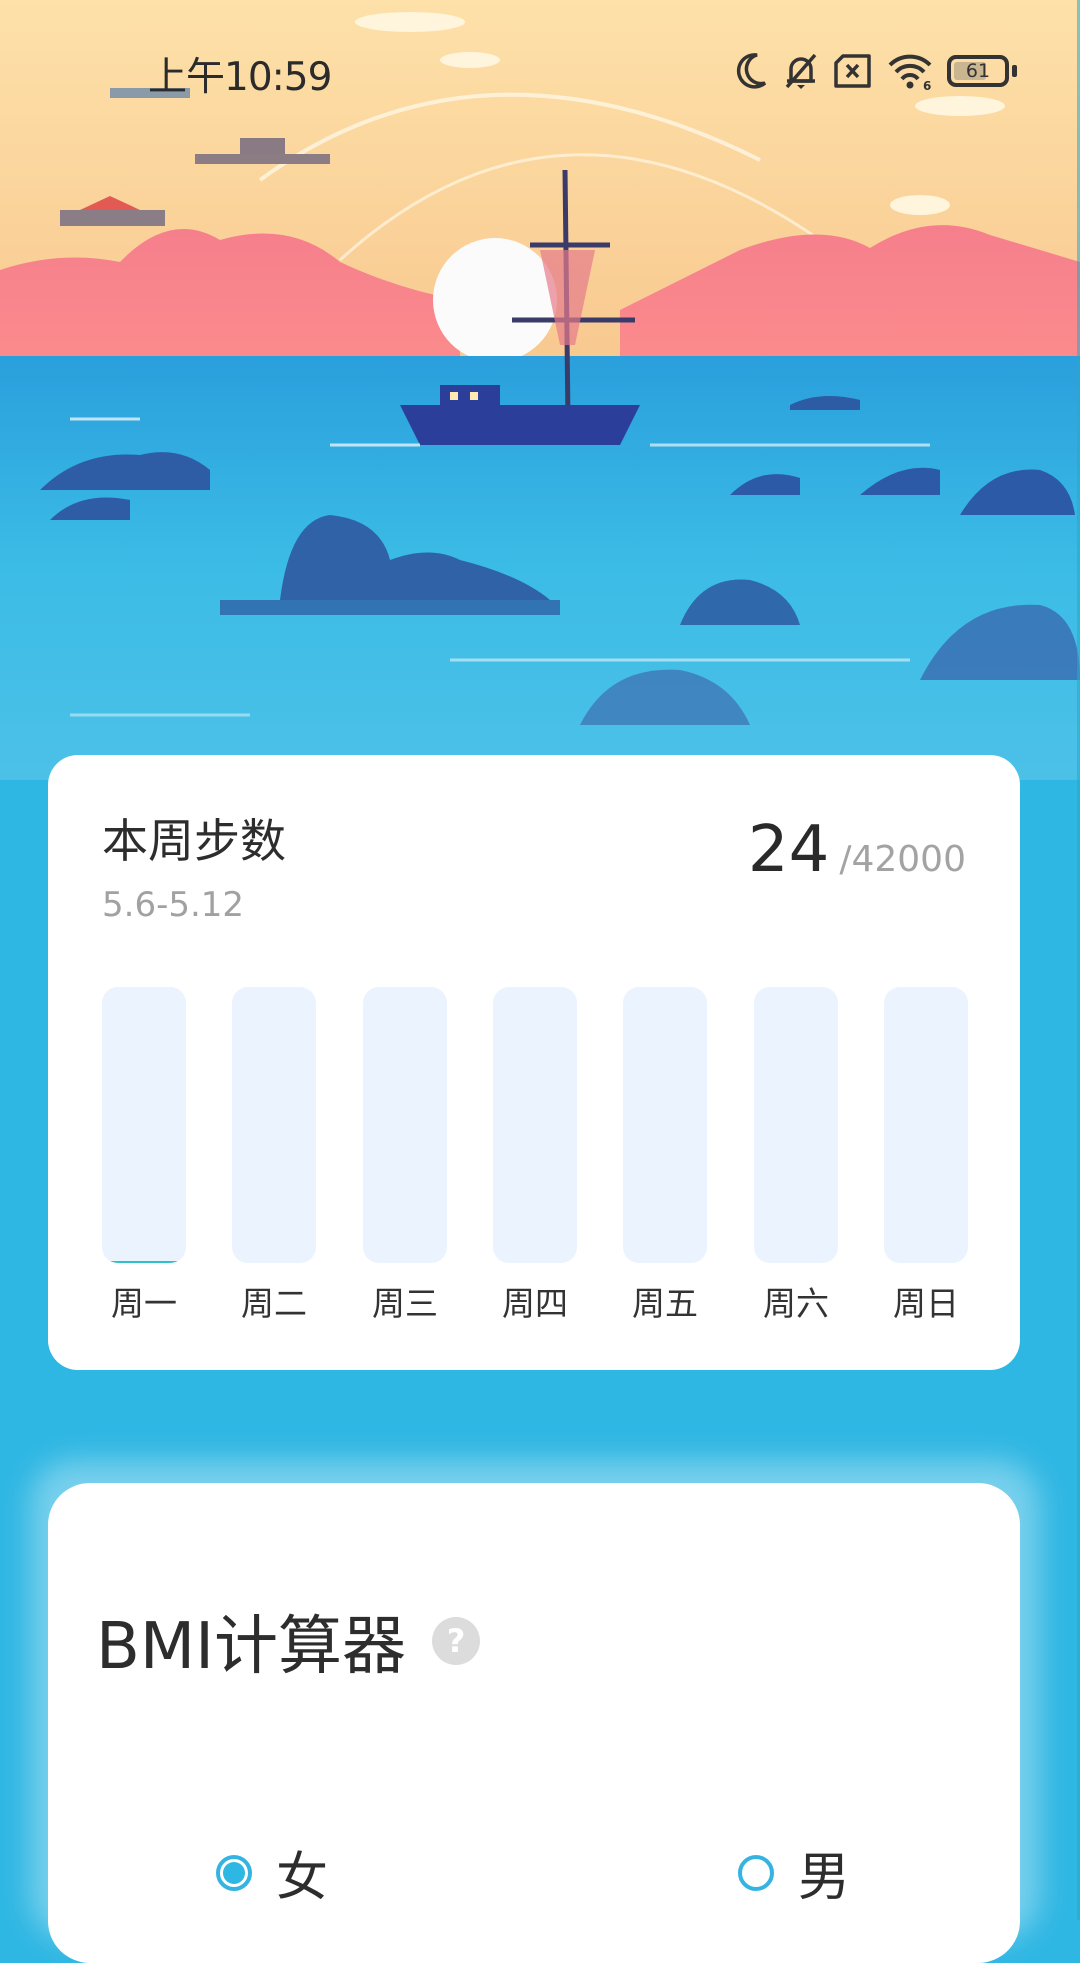  What do you see at coordinates (302, 1878) in the screenshot?
I see `gender-label-female: 女` at bounding box center [302, 1878].